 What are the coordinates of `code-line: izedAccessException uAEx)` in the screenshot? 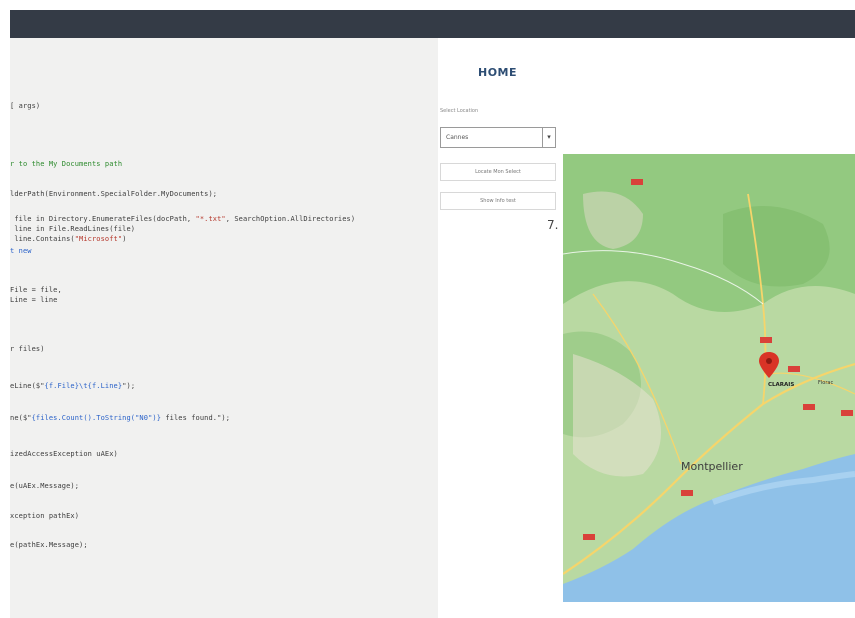 It's located at (64, 454).